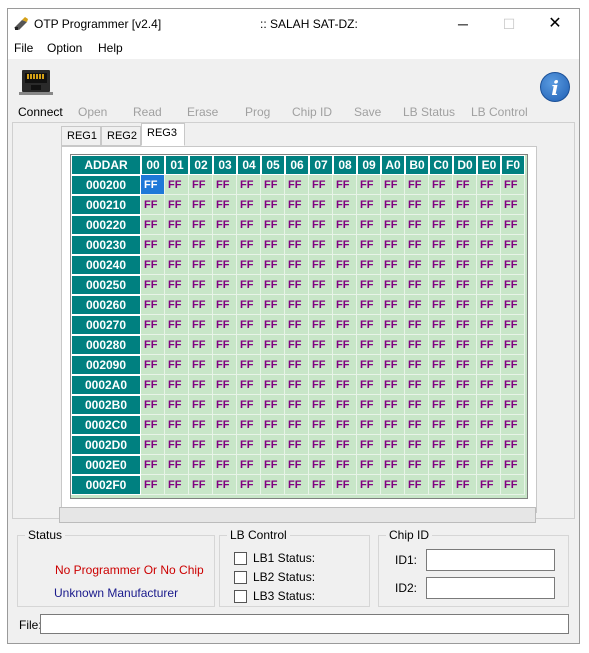 This screenshot has width=589, height=653. I want to click on tab-reg3: REG3, so click(163, 134).